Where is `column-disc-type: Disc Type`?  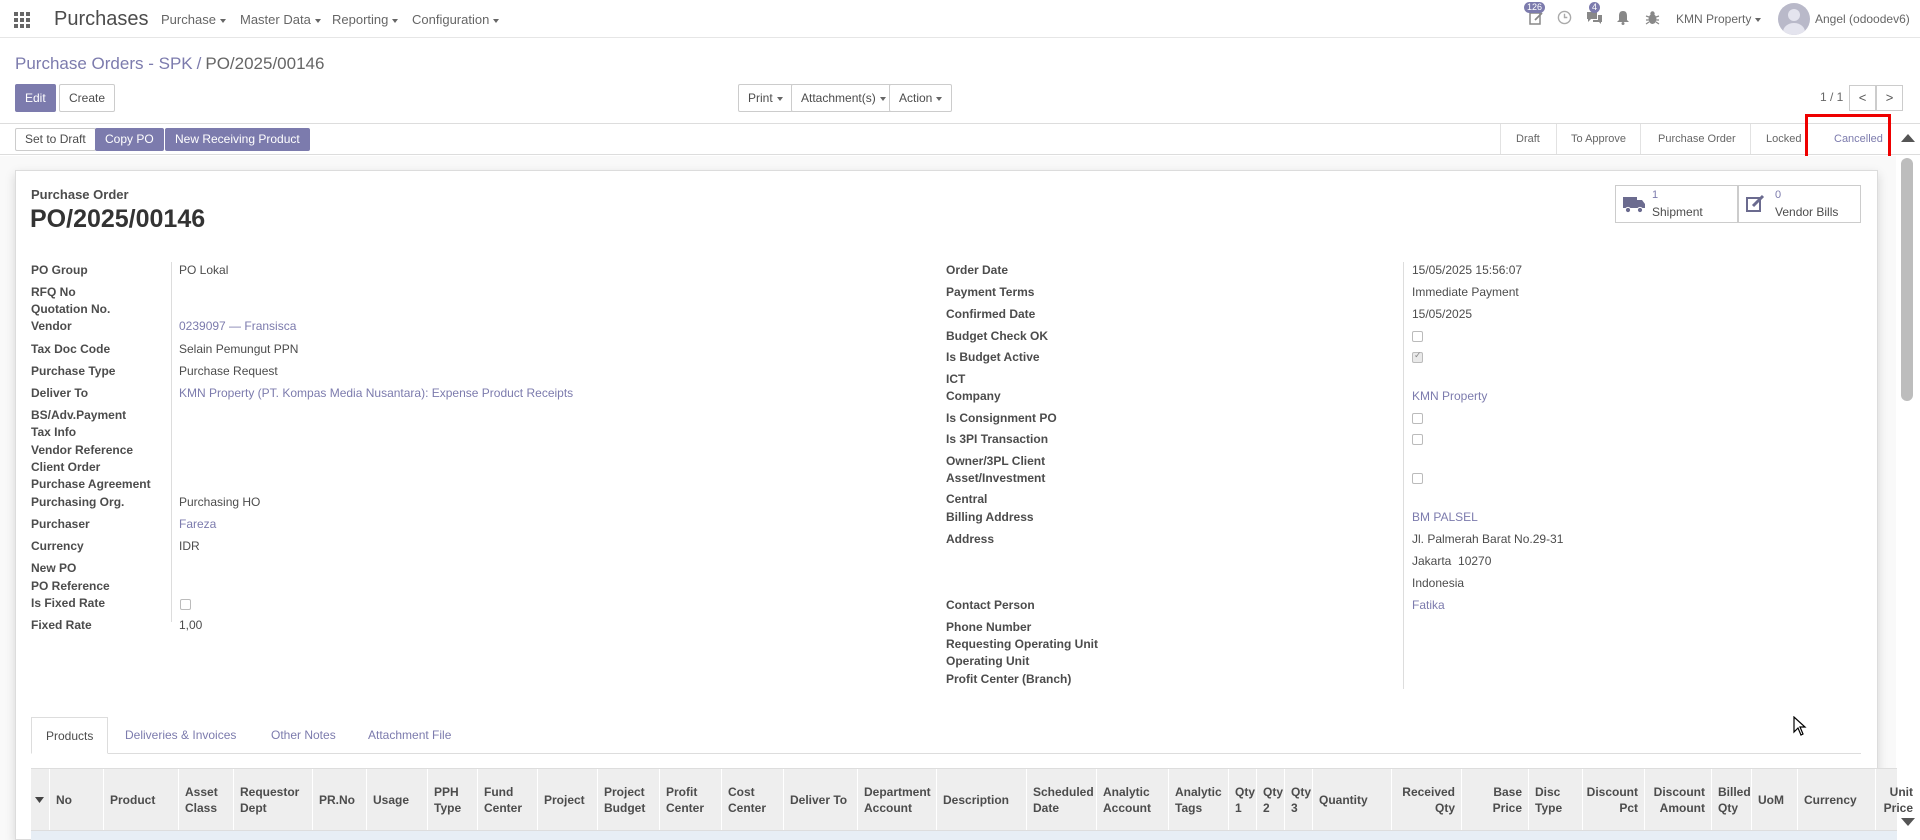
column-disc-type: Disc Type is located at coordinates (1555, 800).